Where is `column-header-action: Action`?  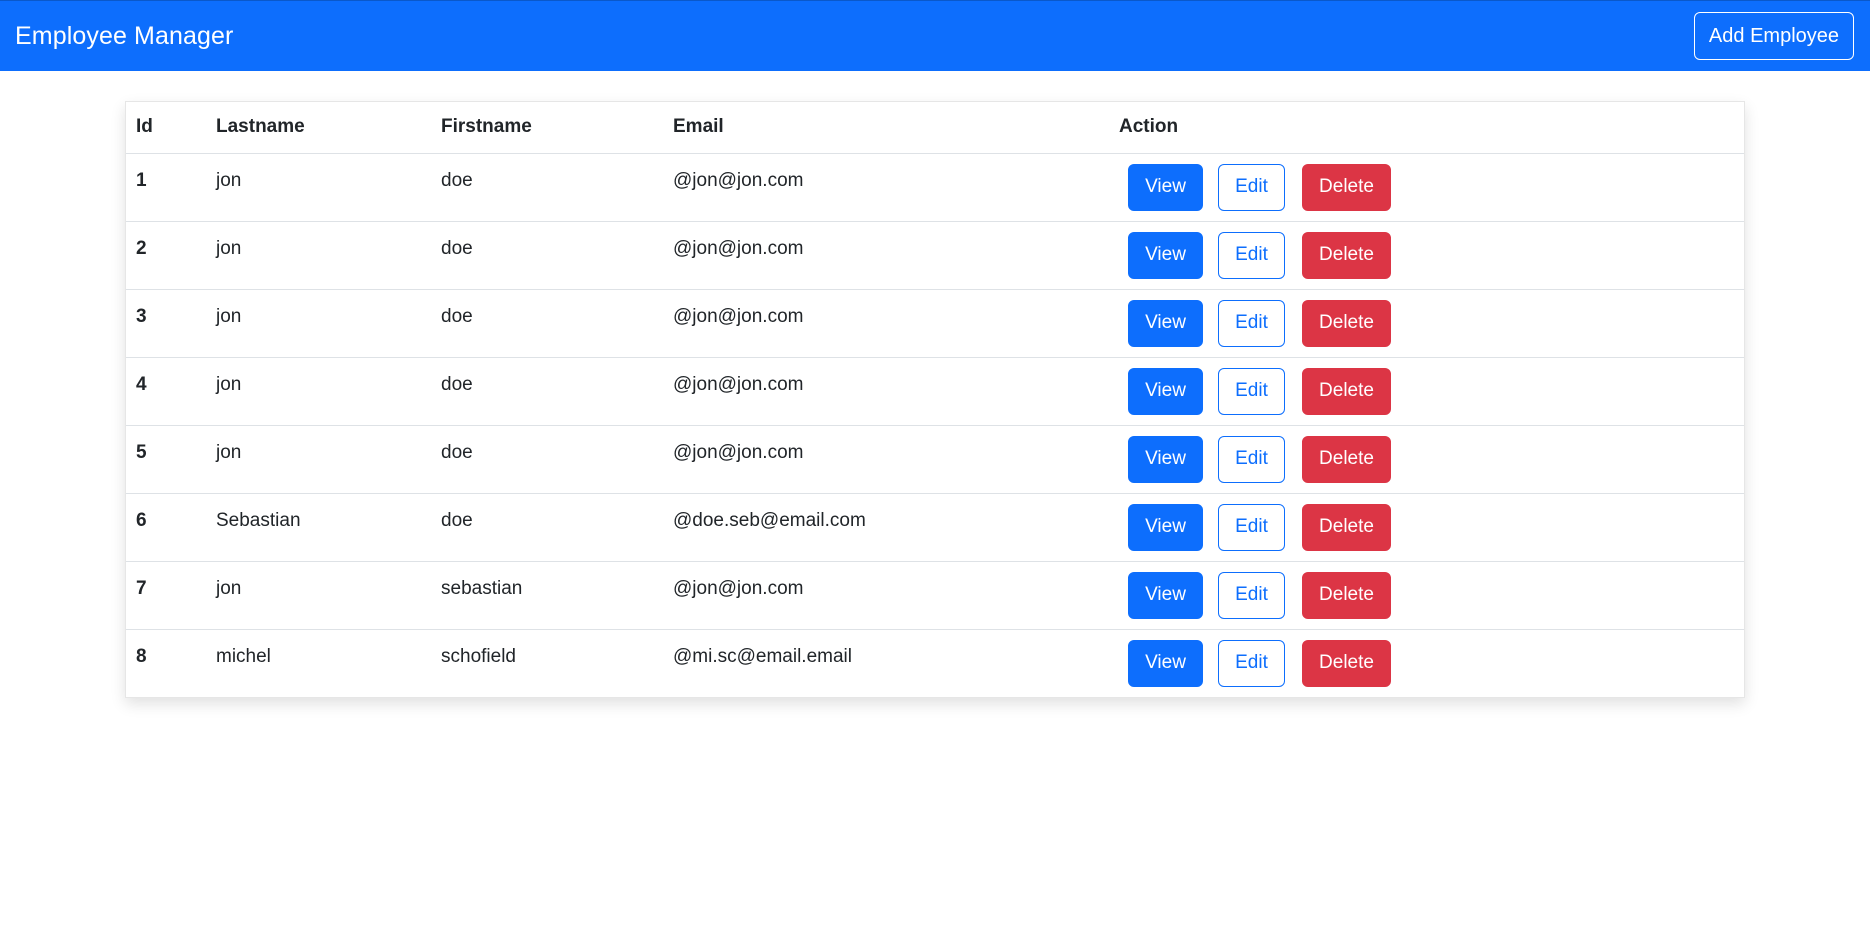
column-header-action: Action is located at coordinates (1426, 128).